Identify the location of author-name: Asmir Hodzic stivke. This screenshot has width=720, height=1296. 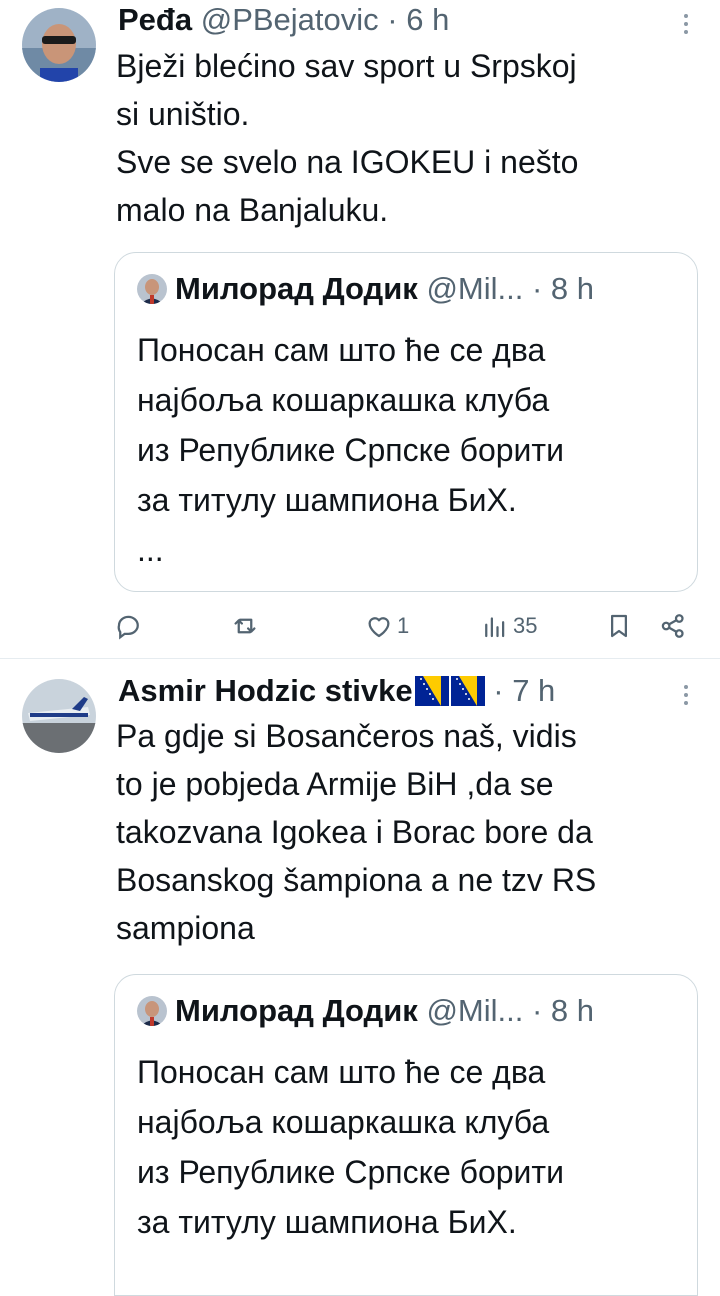
(265, 690).